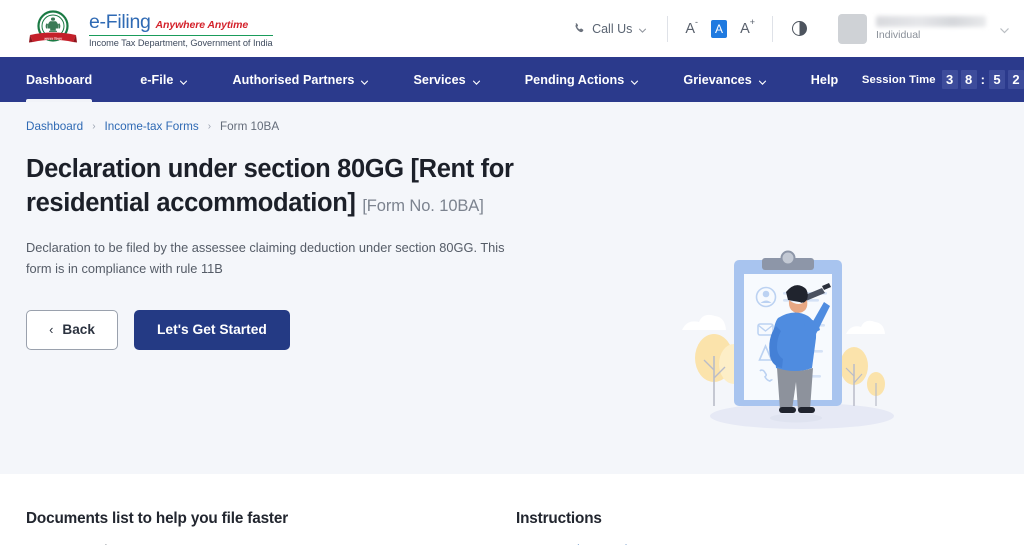 This screenshot has width=1024, height=545. What do you see at coordinates (250, 126) in the screenshot?
I see `breadcrumb-item-current: Form 10BA` at bounding box center [250, 126].